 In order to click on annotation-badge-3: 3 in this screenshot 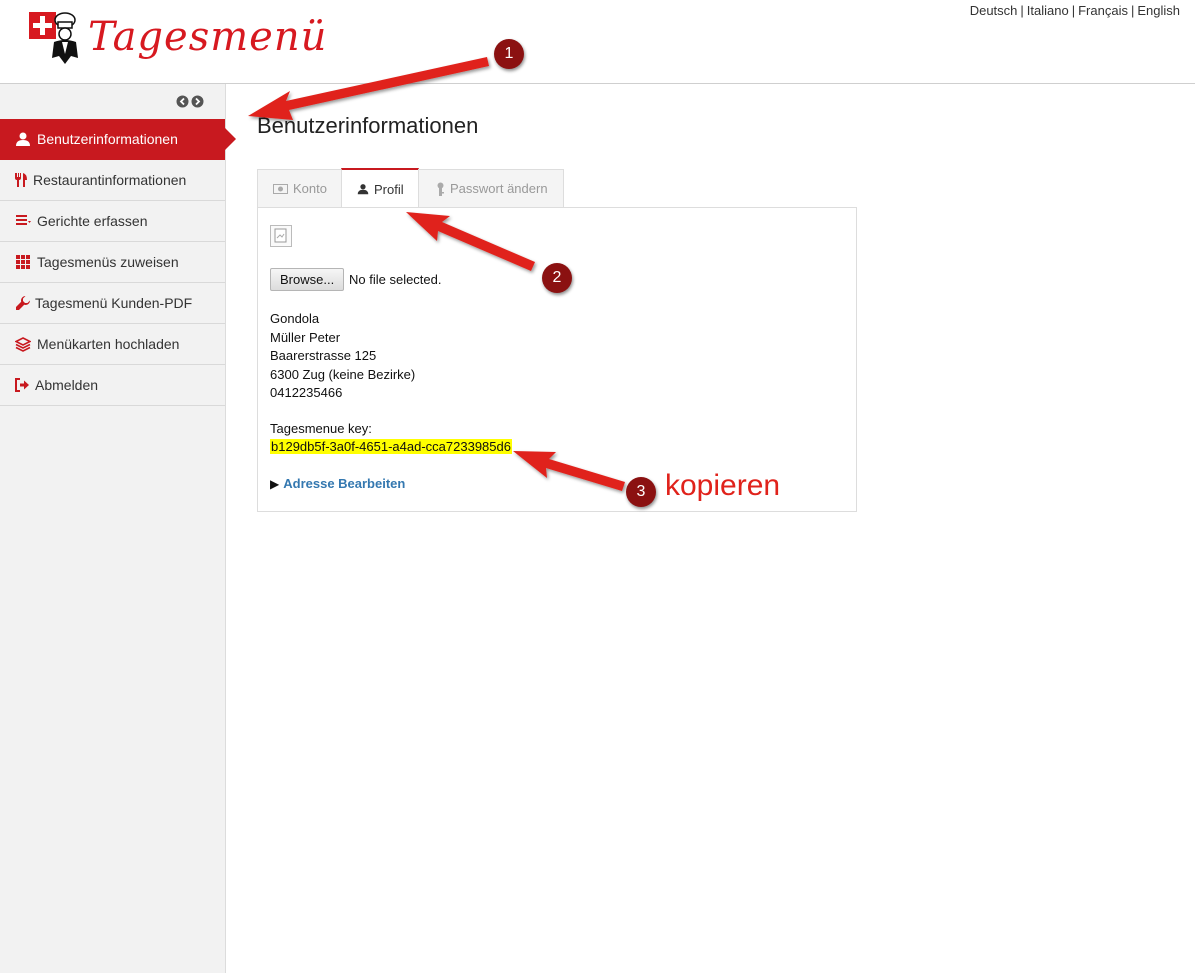, I will do `click(641, 492)`.